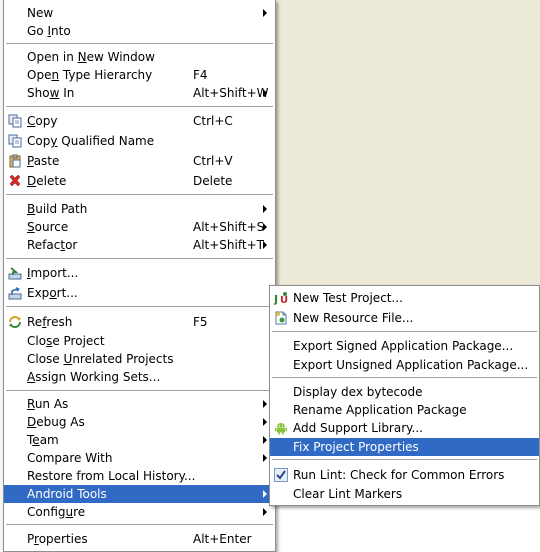 Image resolution: width=540 pixels, height=552 pixels. What do you see at coordinates (48, 227) in the screenshot?
I see `menu-item-label: Source` at bounding box center [48, 227].